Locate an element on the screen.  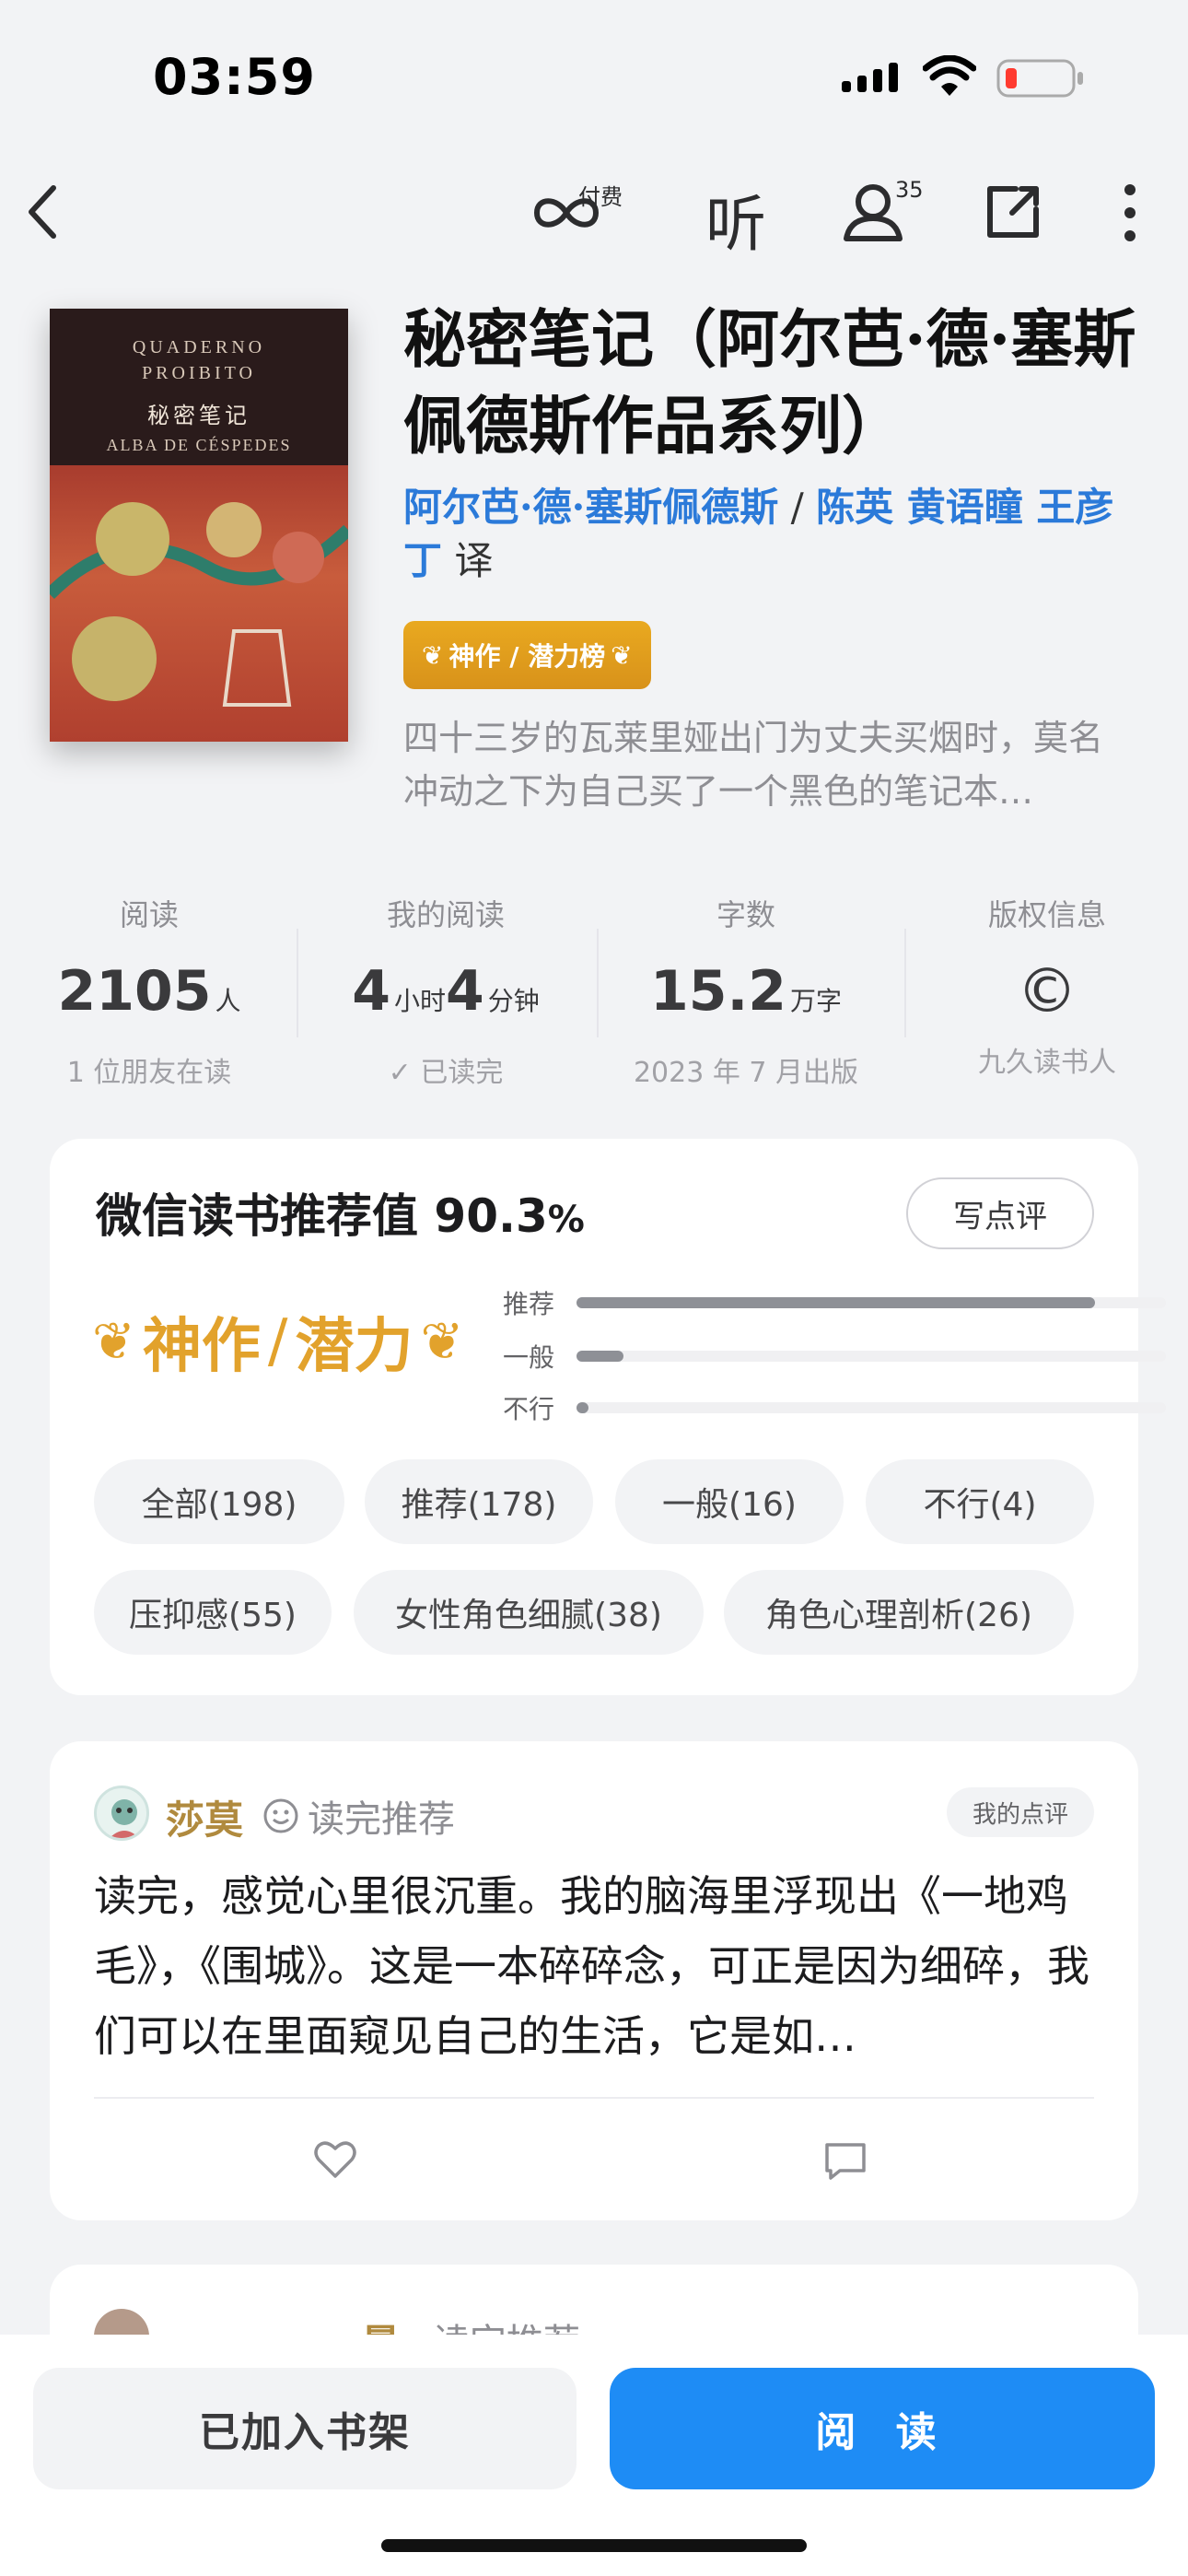
stat-sub: 九久读书人 is located at coordinates (1047, 1063).